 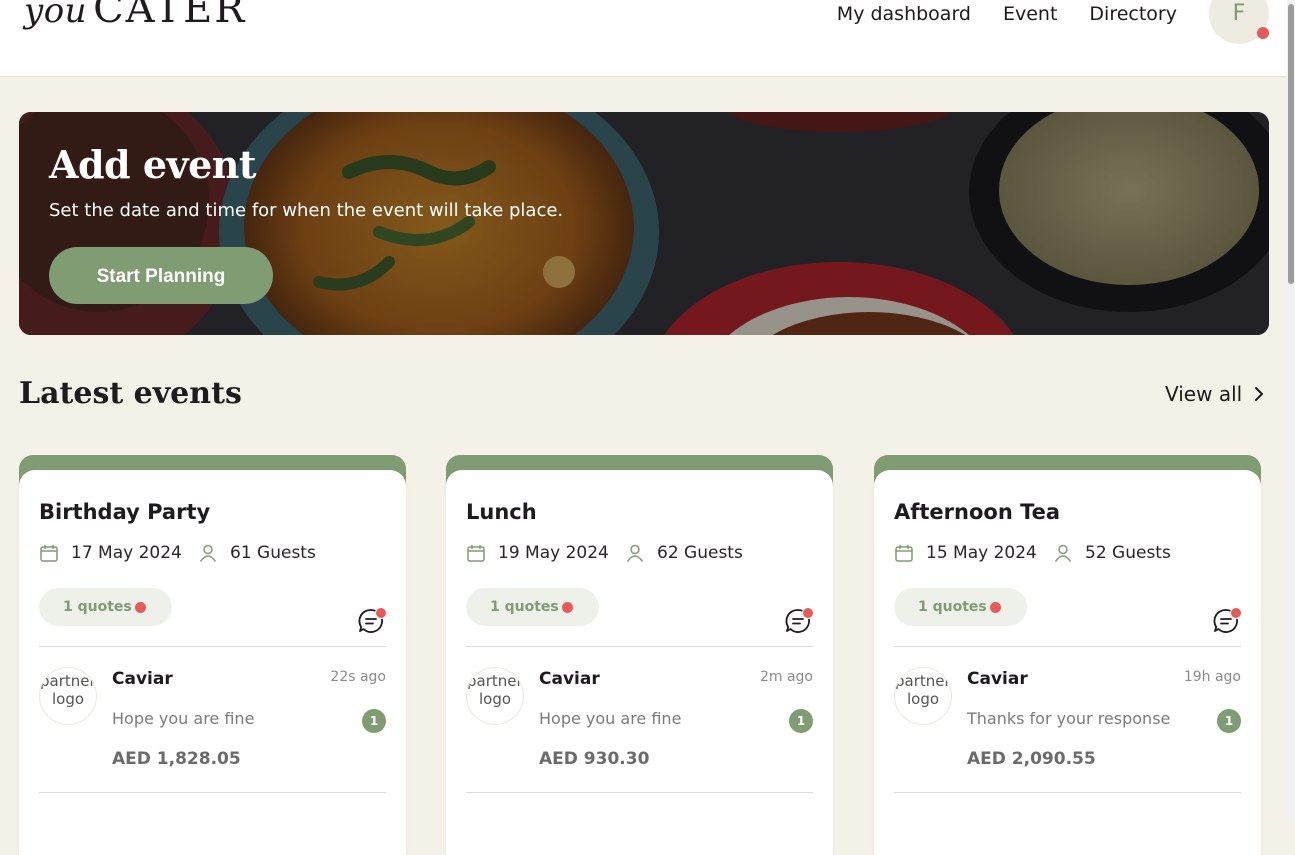 What do you see at coordinates (1031, 759) in the screenshot?
I see `quote-price: AED 2,090.55` at bounding box center [1031, 759].